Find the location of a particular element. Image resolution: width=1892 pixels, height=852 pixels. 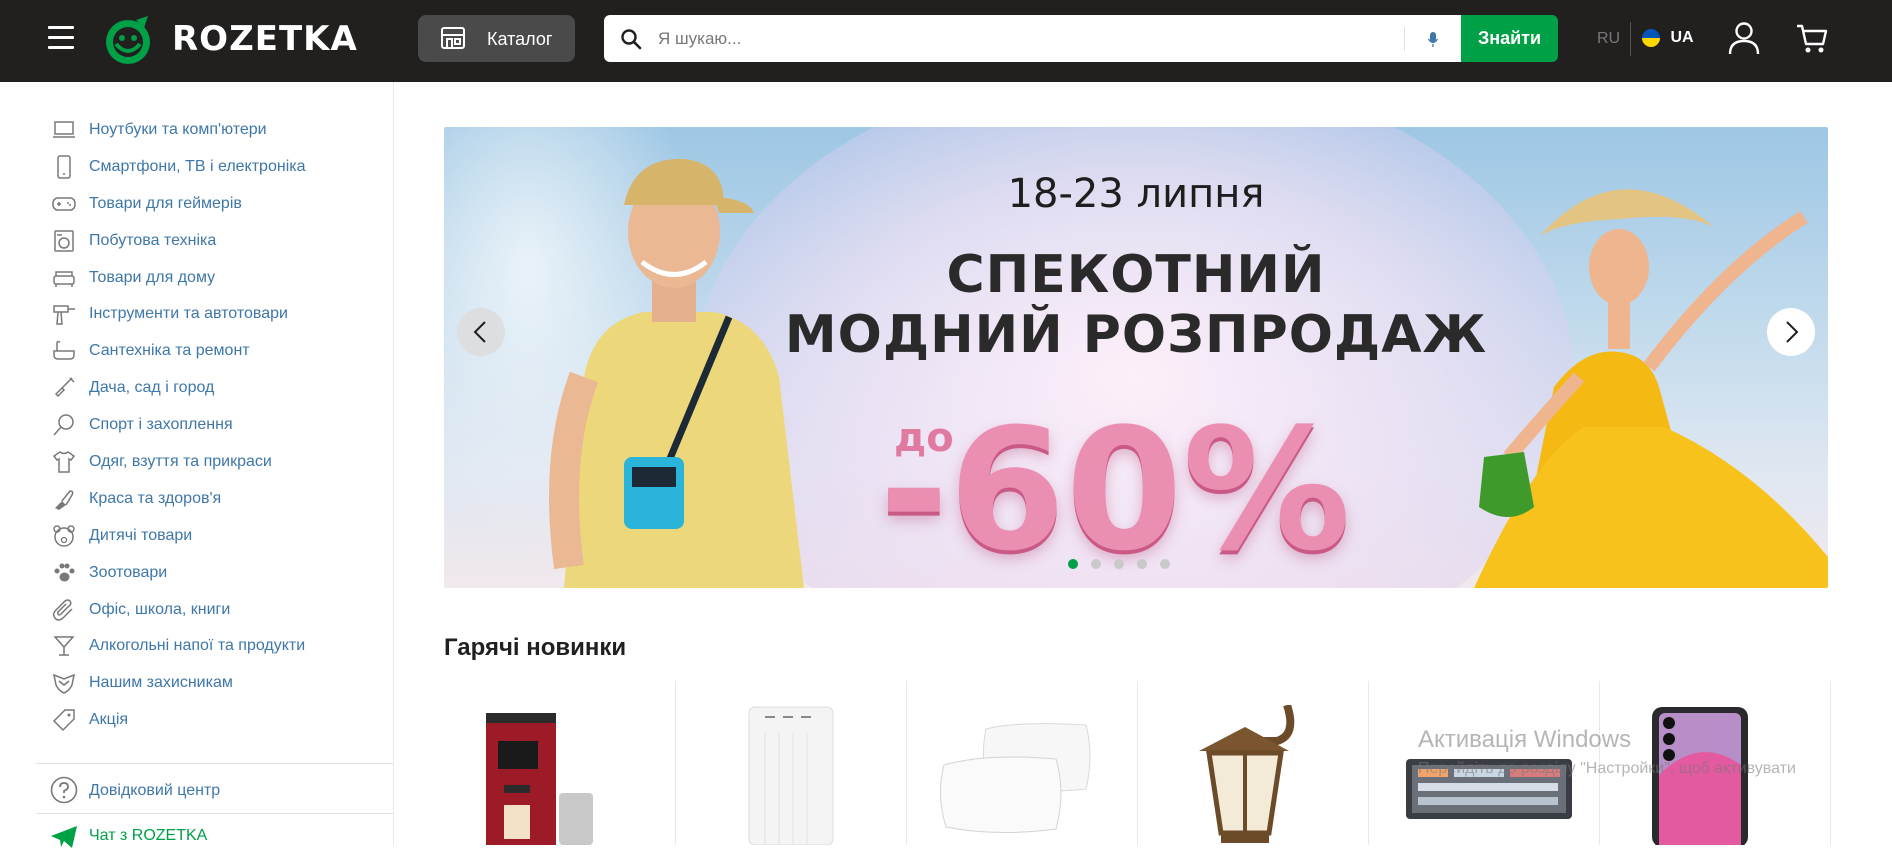

sidebar-item-defenders: Нашим захисникам is located at coordinates (213, 684).